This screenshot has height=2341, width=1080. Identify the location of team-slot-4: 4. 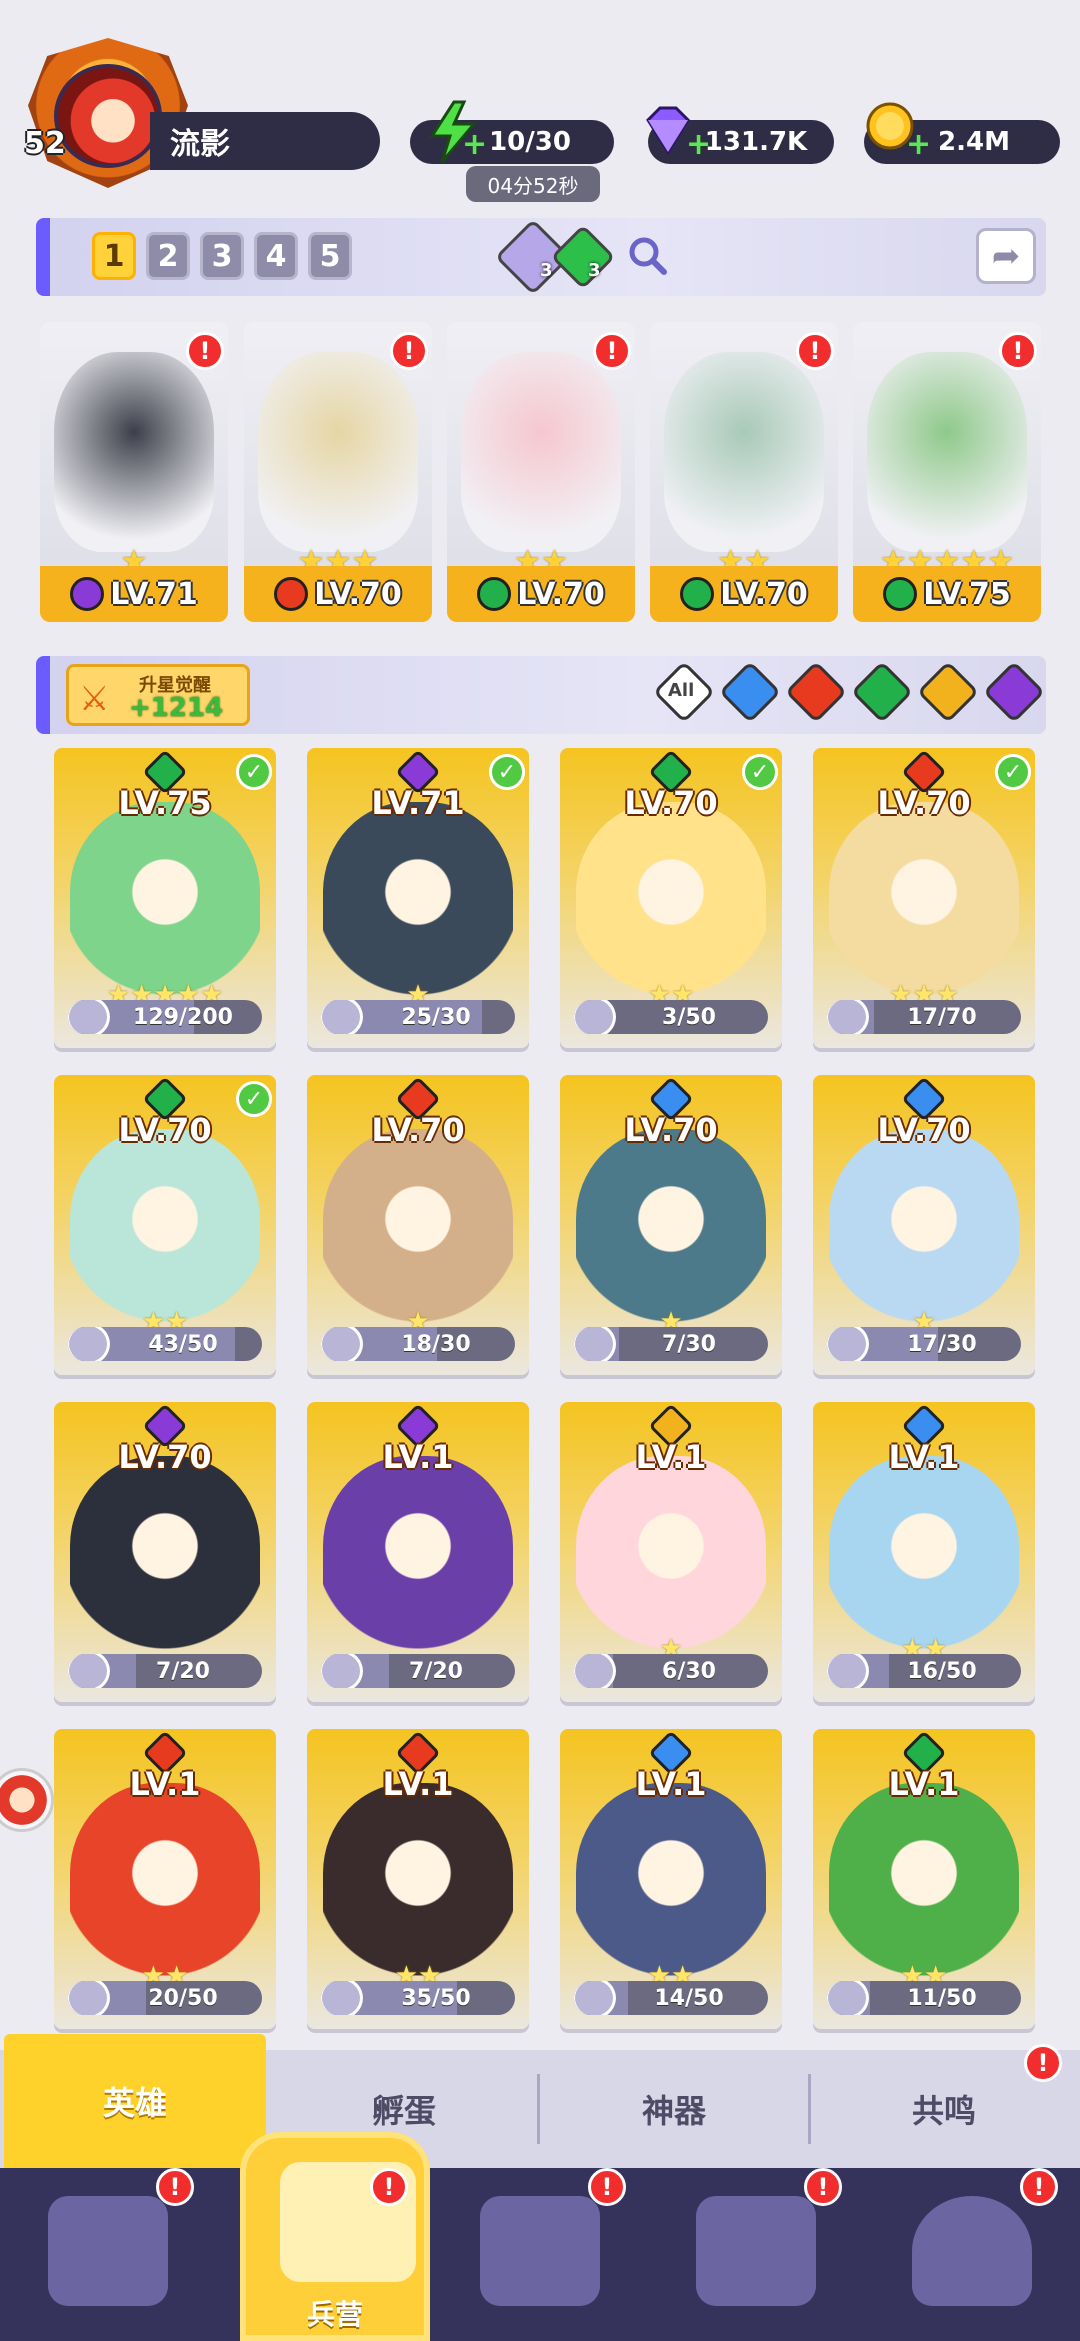
(276, 256).